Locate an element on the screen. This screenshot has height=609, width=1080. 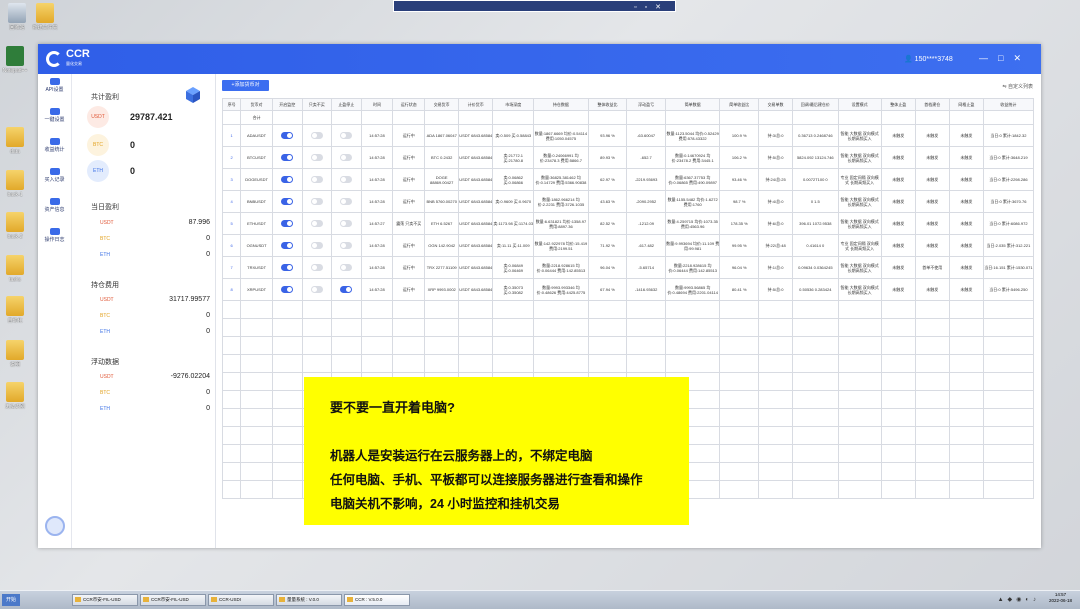
task-item-active: CCR : V.5.0.0 is located at coordinates (377, 600).